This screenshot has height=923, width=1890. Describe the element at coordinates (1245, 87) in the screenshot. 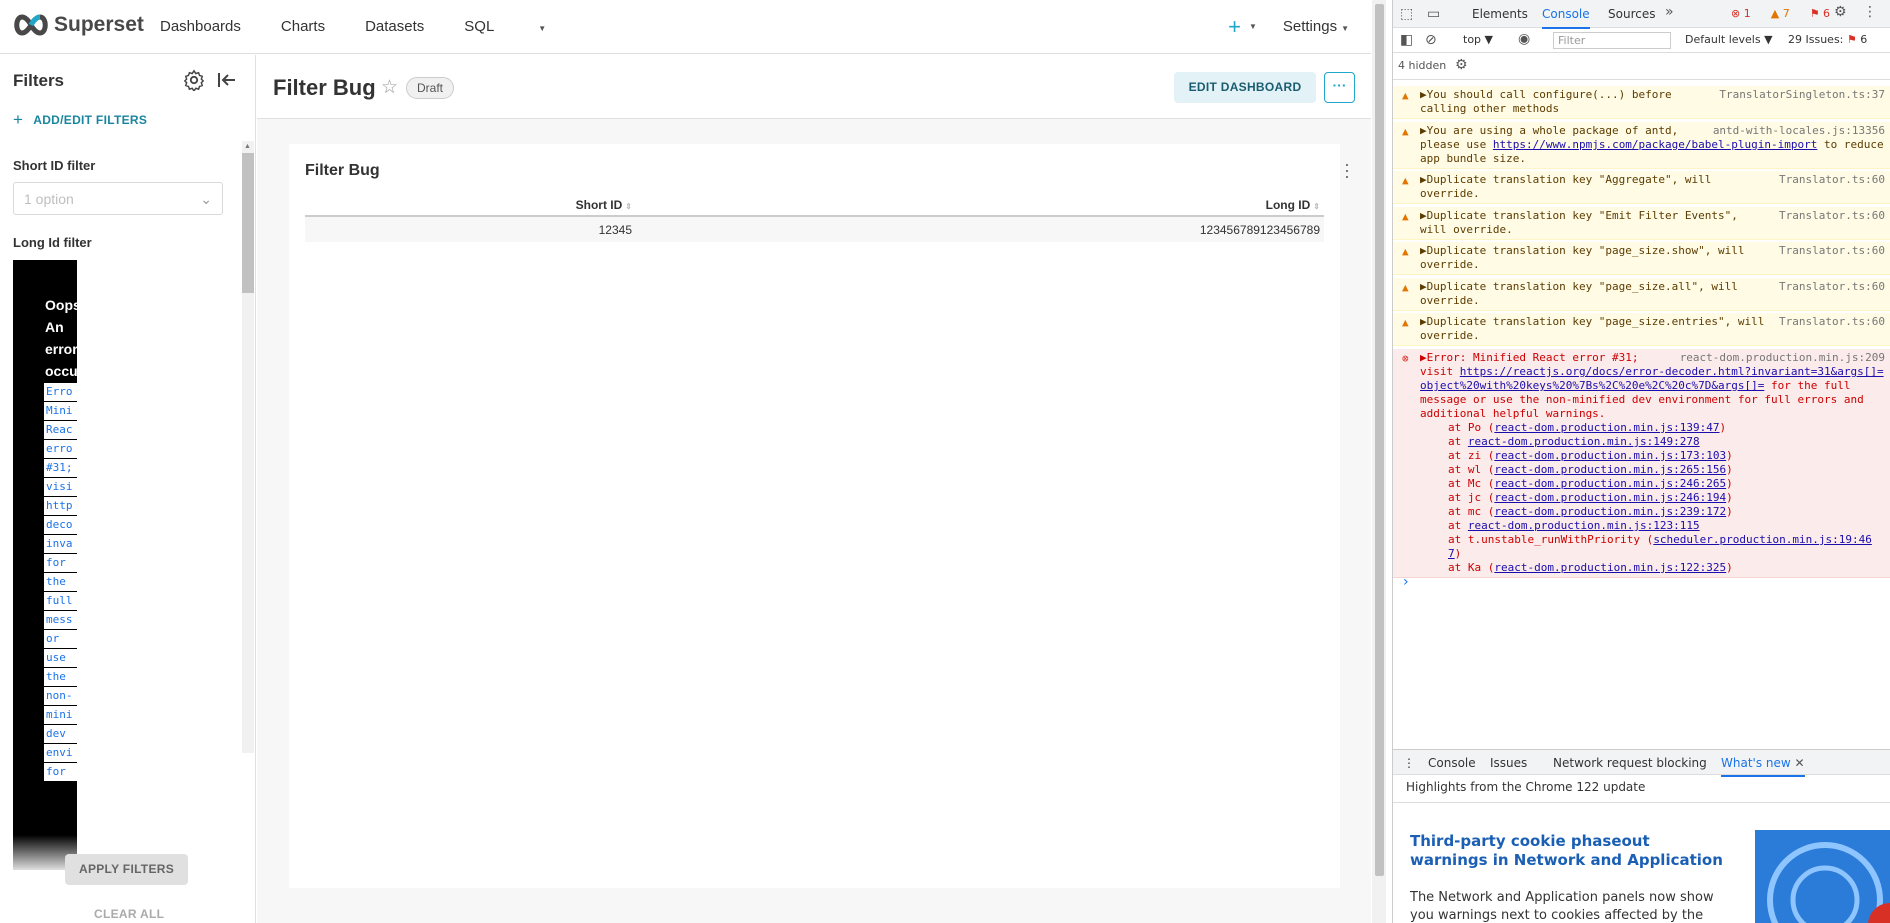

I see `edit-dashboard-button: EDIT DASHBOARD` at that location.